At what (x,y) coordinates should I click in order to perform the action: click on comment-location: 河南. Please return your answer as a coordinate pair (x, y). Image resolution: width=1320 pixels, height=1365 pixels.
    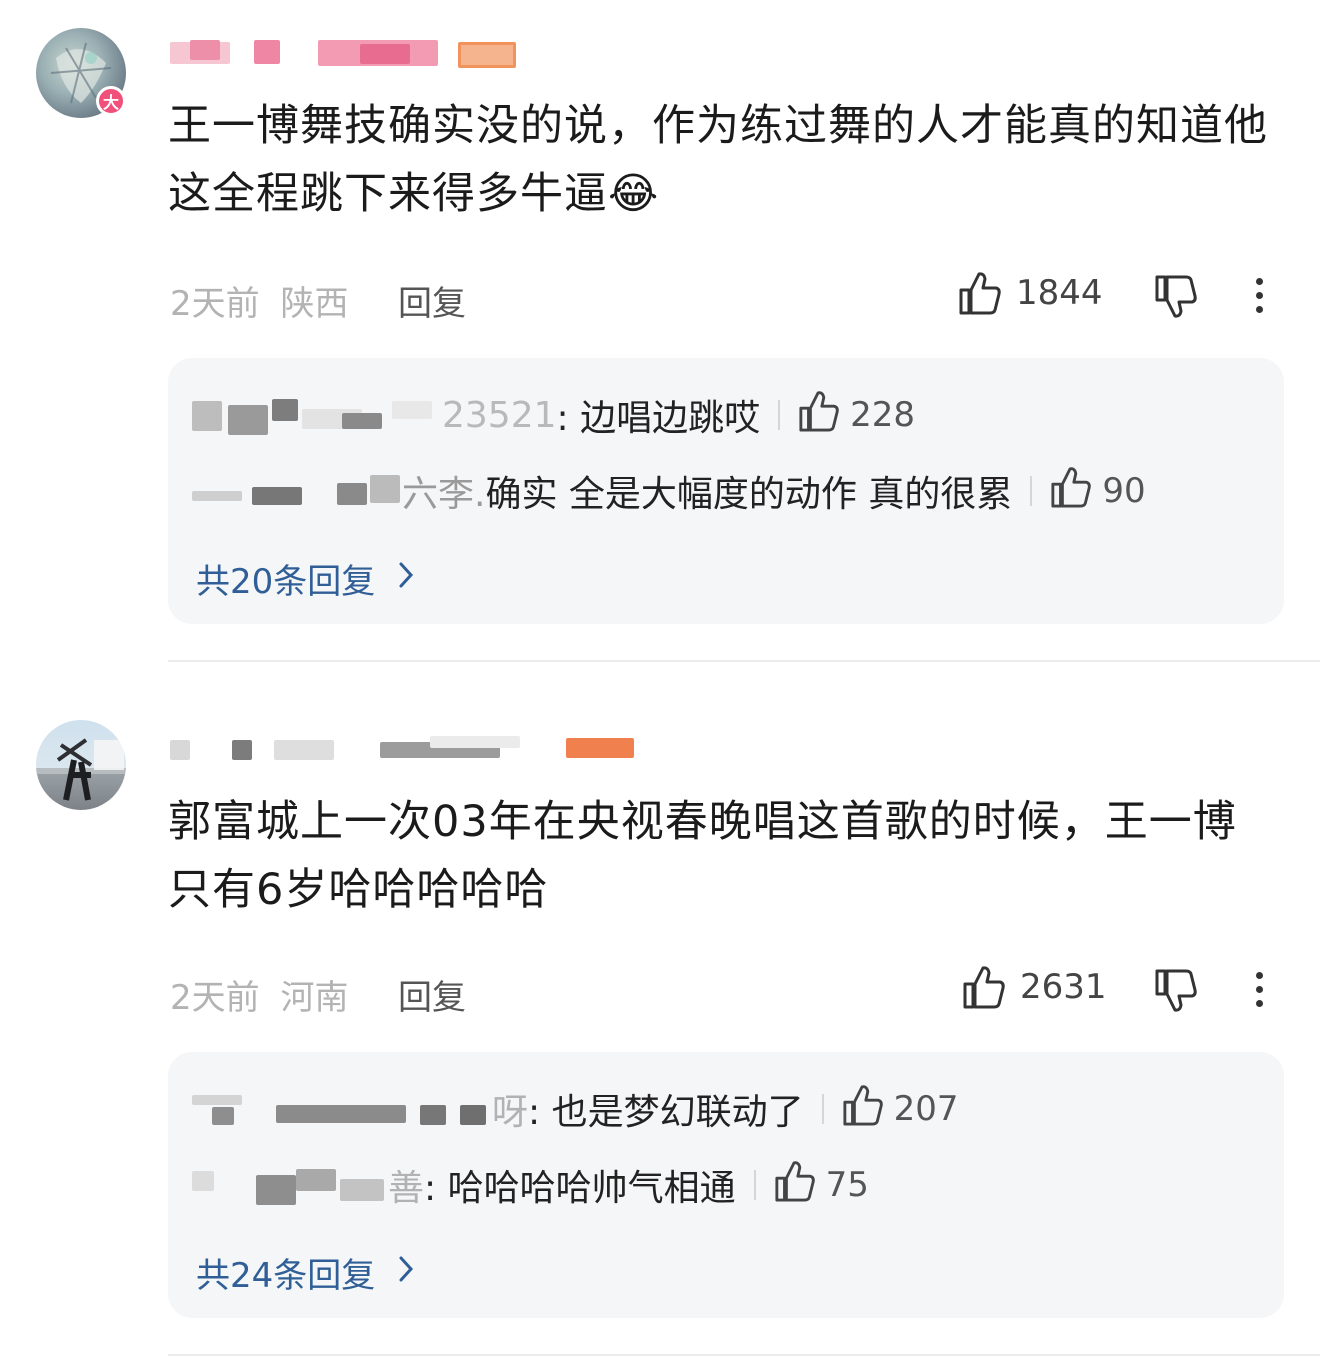
    Looking at the image, I should click on (314, 998).